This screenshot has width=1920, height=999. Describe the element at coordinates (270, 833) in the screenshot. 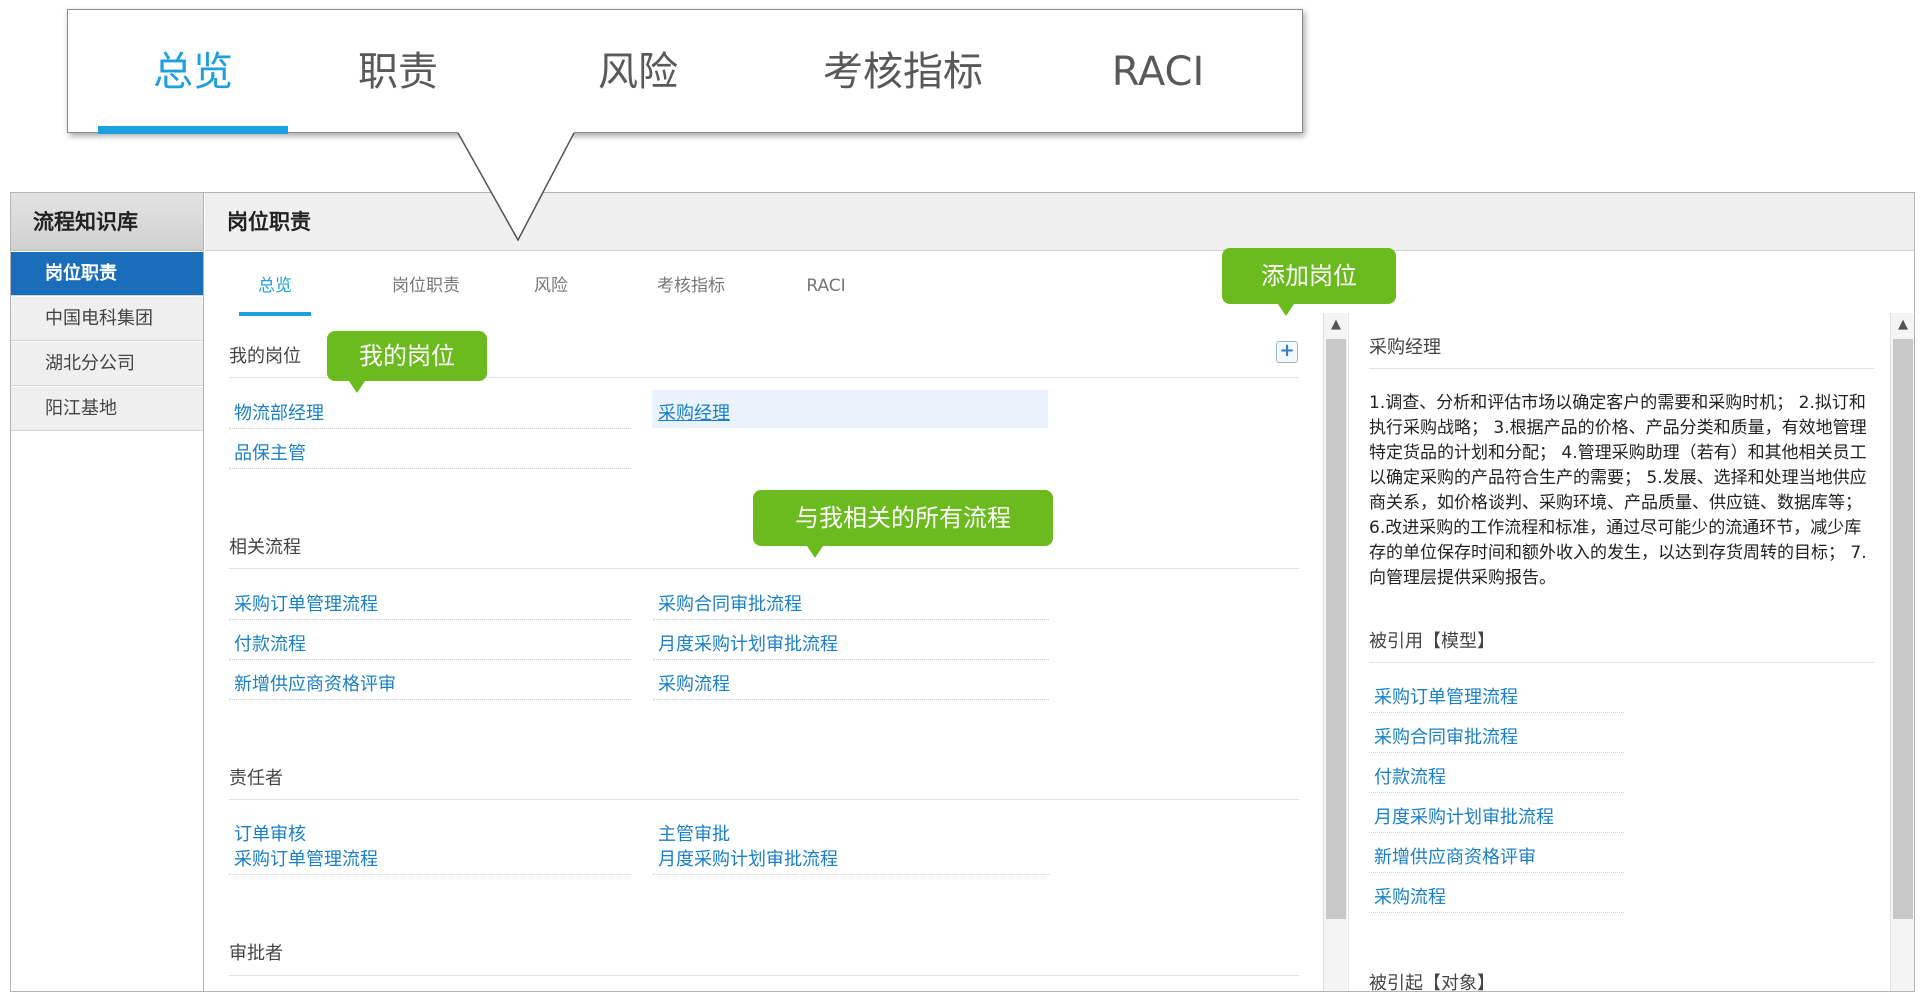

I see `responsible-task-link: 订单审核` at that location.